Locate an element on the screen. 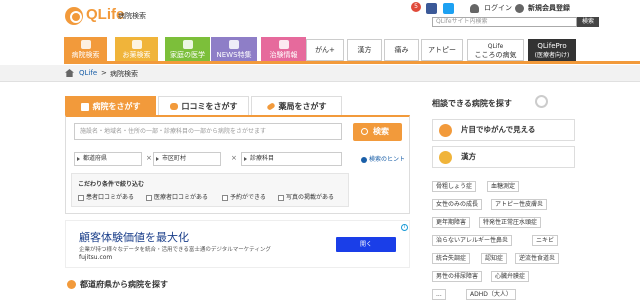  prefecture-heading: 都道府県から病院を探す is located at coordinates (124, 284).